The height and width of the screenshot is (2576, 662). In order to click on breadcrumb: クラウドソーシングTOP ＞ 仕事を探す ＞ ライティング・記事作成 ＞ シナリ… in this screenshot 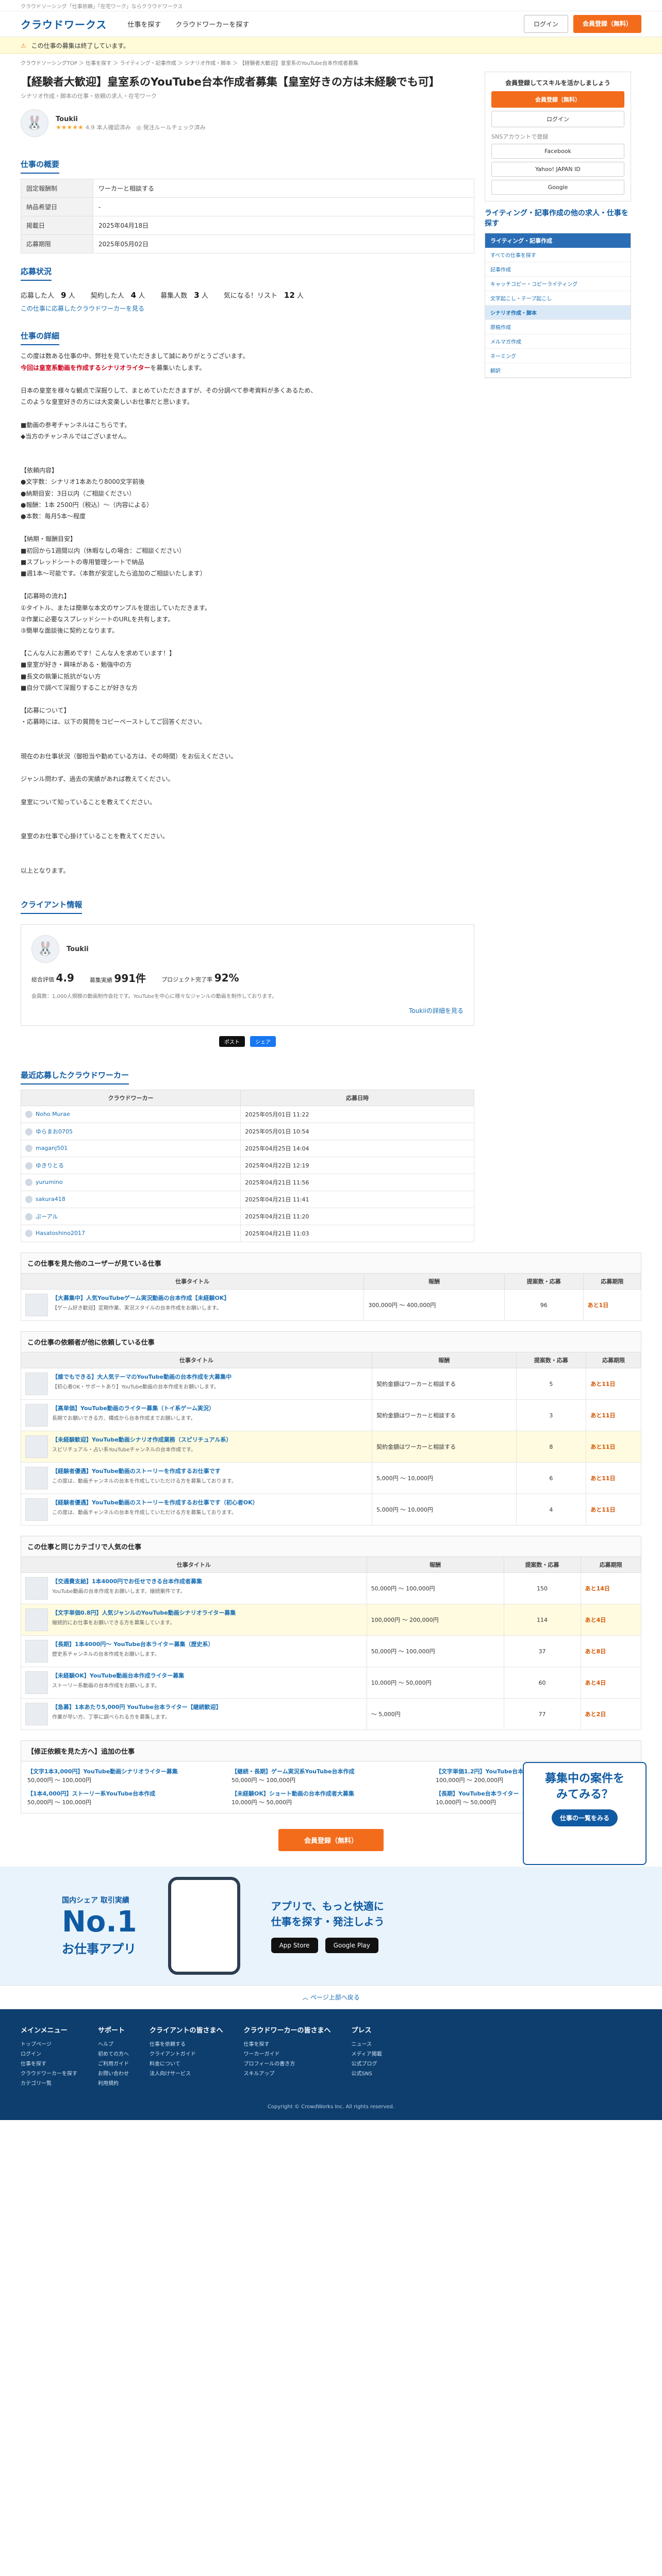, I will do `click(331, 63)`.